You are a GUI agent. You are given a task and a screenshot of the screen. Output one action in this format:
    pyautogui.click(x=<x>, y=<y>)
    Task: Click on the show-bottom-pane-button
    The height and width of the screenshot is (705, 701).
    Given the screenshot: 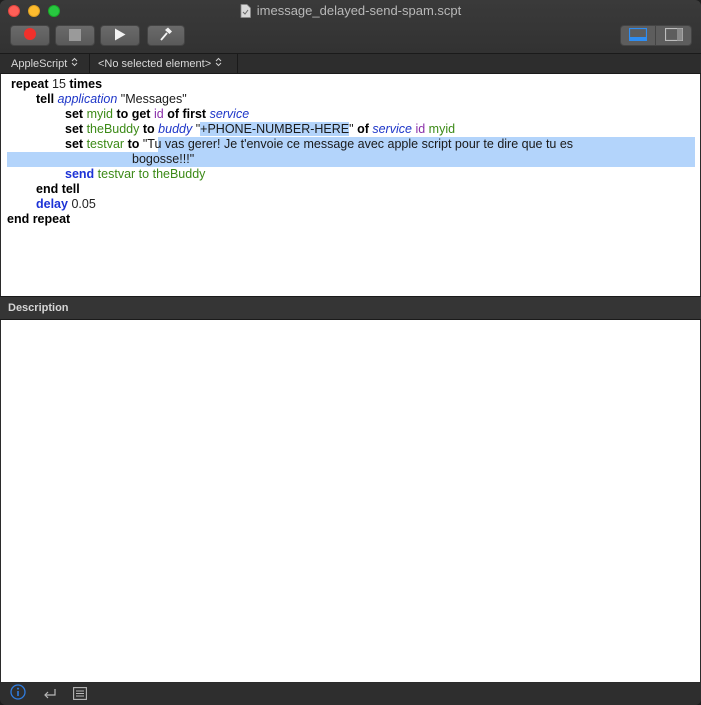 What is the action you would take?
    pyautogui.click(x=638, y=35)
    